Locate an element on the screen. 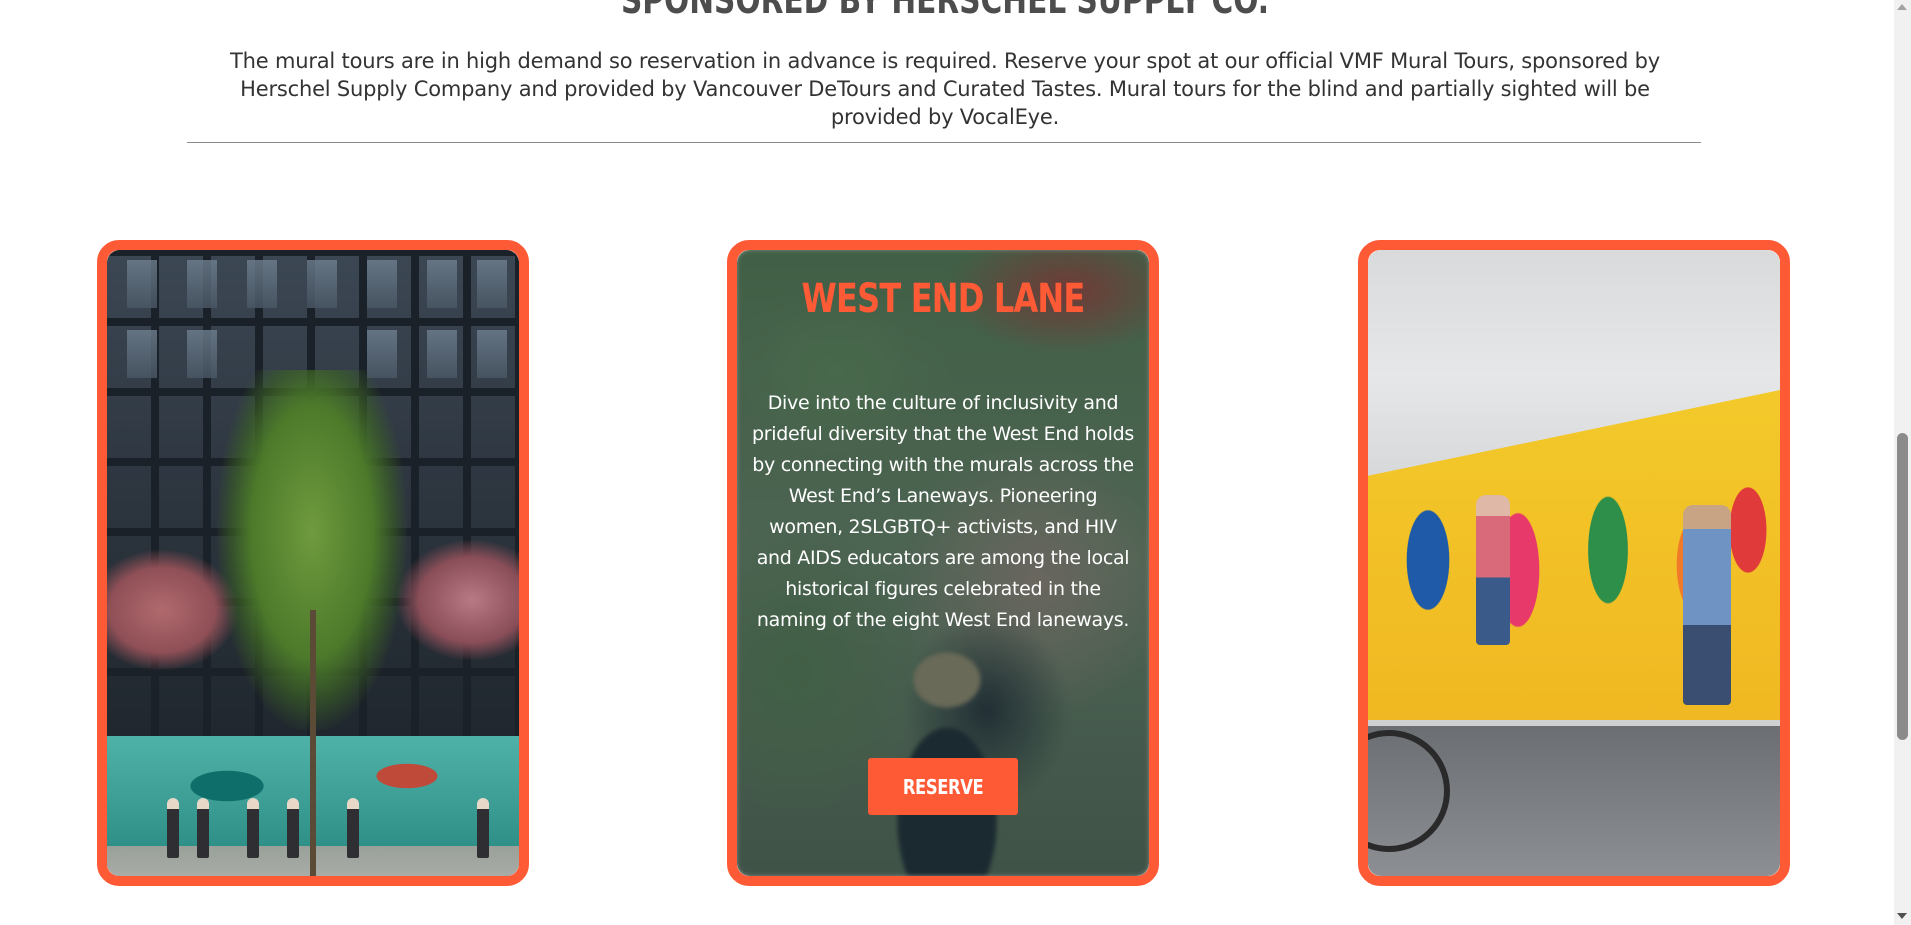 The image size is (1911, 925). scroll-down-arrow-icon is located at coordinates (1902, 916).